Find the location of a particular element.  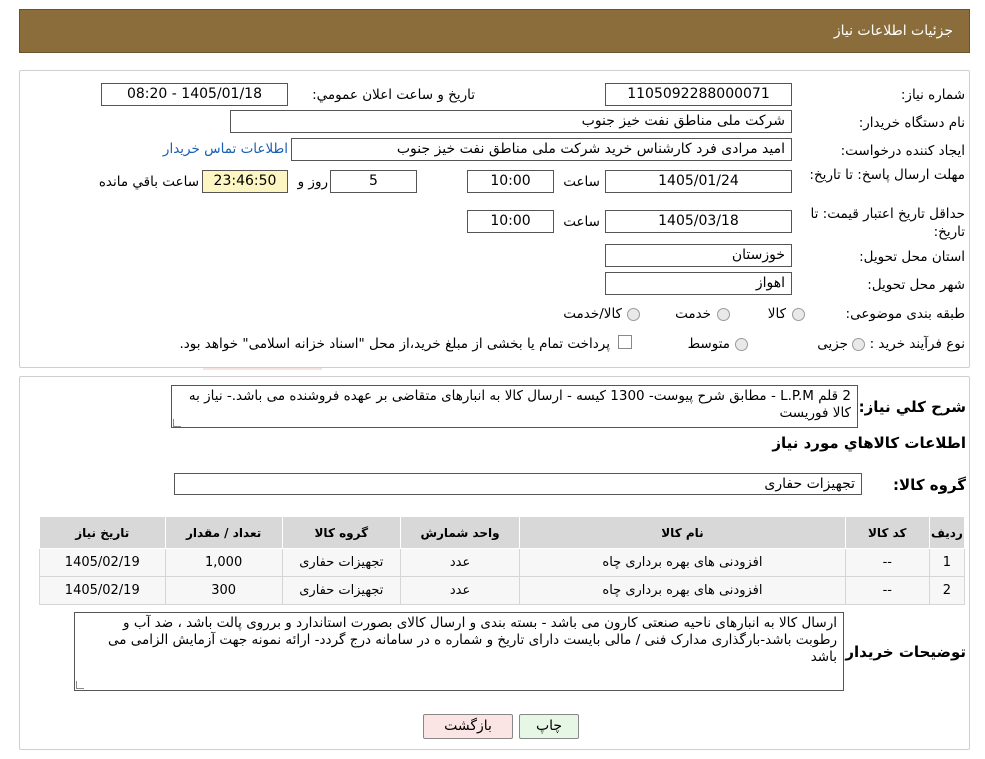

remaining-time-field: 23:46:50 is located at coordinates (245, 181).